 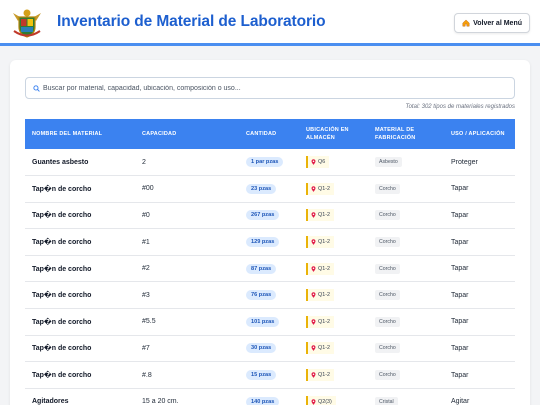 I want to click on search-input, so click(x=273, y=88).